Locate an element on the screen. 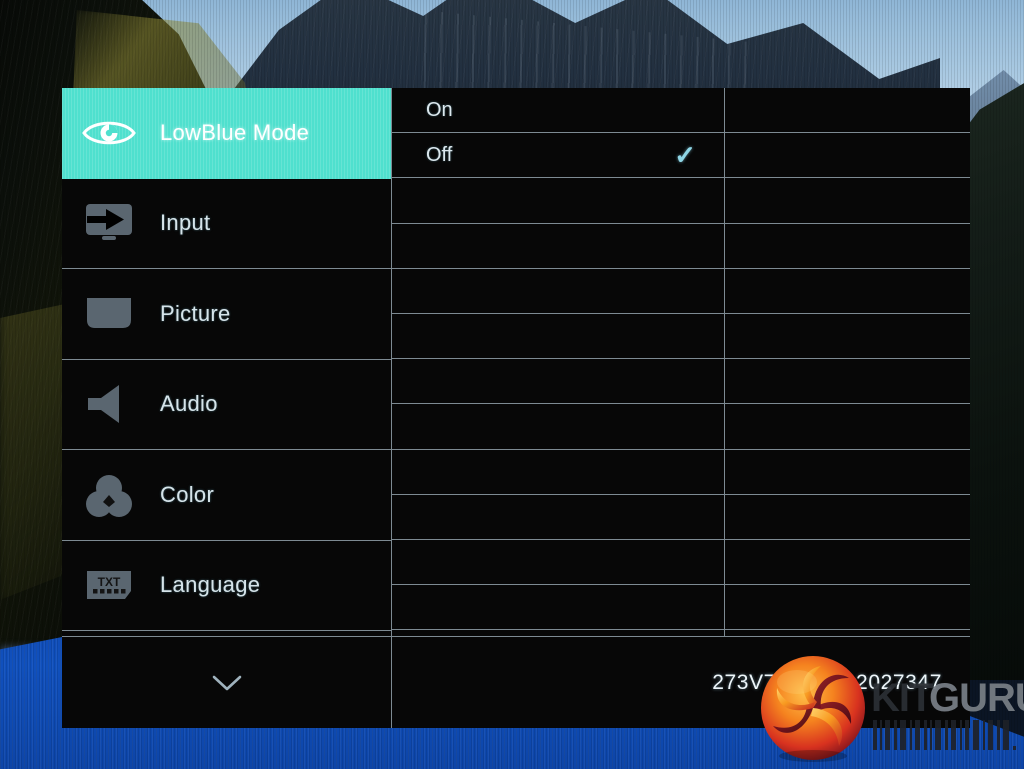 The width and height of the screenshot is (1024, 769). osd-footer: 273V7 SN 1712027347 is located at coordinates (516, 682).